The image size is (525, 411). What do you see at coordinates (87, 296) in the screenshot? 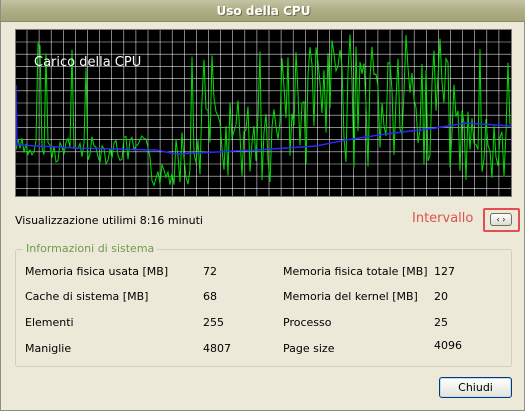
I see `system-cache-label: Cache di sistema [MB]` at bounding box center [87, 296].